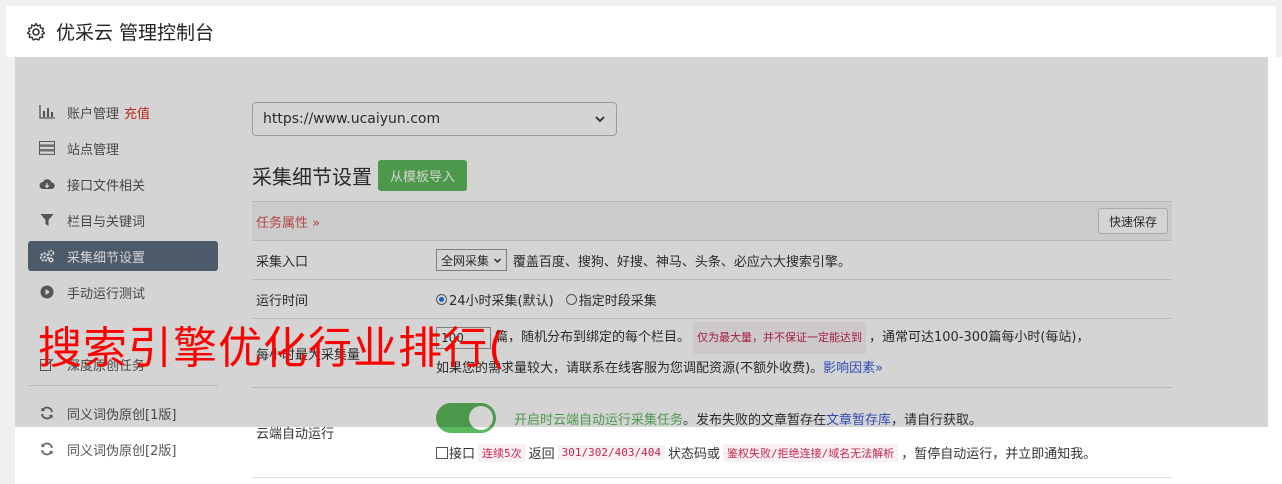 The image size is (1282, 484). Describe the element at coordinates (611, 452) in the screenshot. I see `code-status: 301/302/403/404` at that location.